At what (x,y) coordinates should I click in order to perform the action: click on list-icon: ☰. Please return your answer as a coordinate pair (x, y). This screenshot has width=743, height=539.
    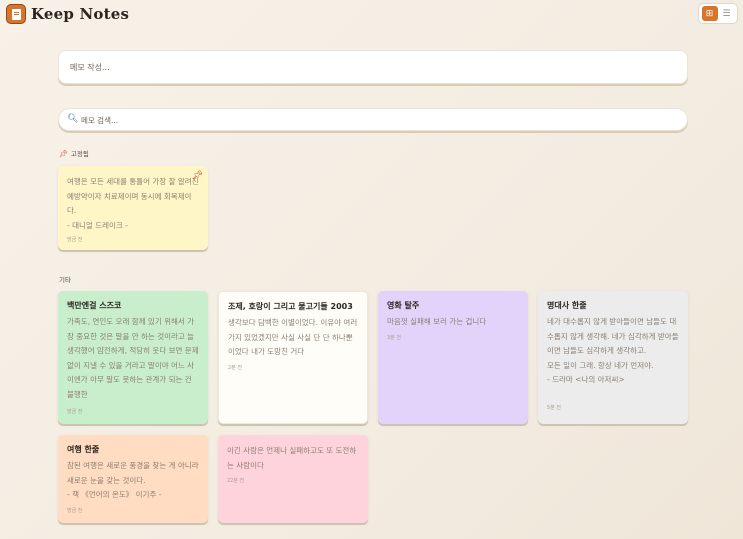
    Looking at the image, I should click on (727, 13).